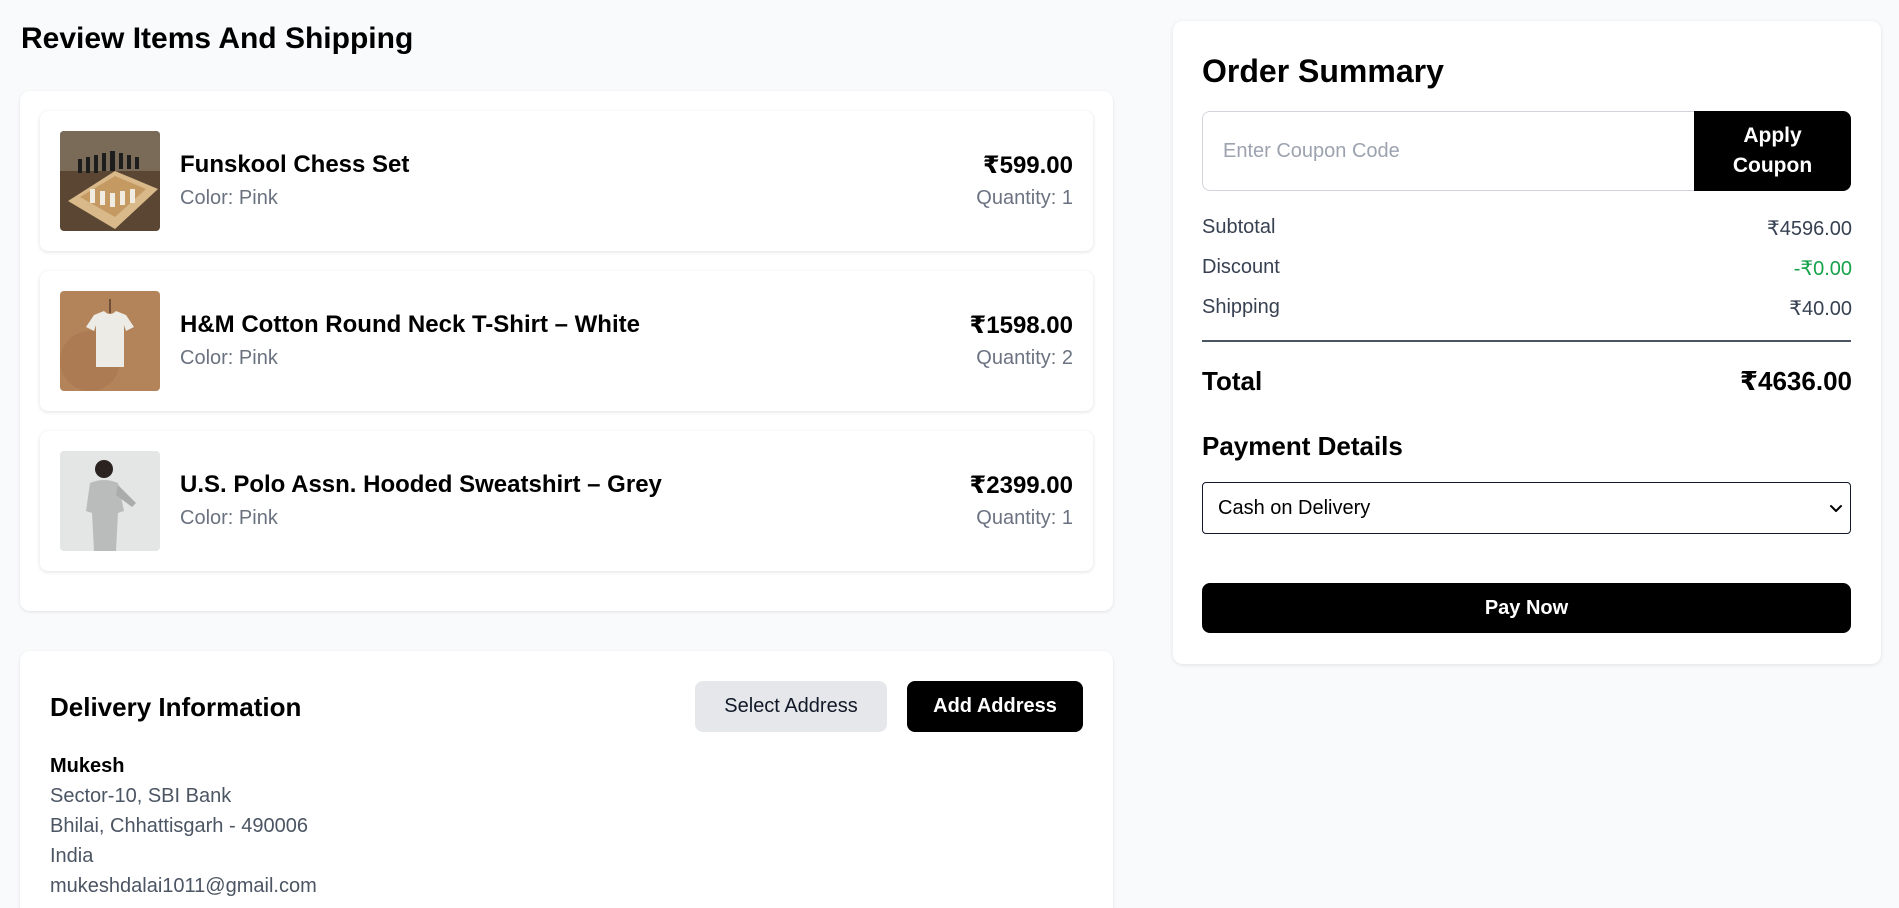 The height and width of the screenshot is (908, 1899). What do you see at coordinates (1024, 358) in the screenshot?
I see `item-quantity: Quantity: 2` at bounding box center [1024, 358].